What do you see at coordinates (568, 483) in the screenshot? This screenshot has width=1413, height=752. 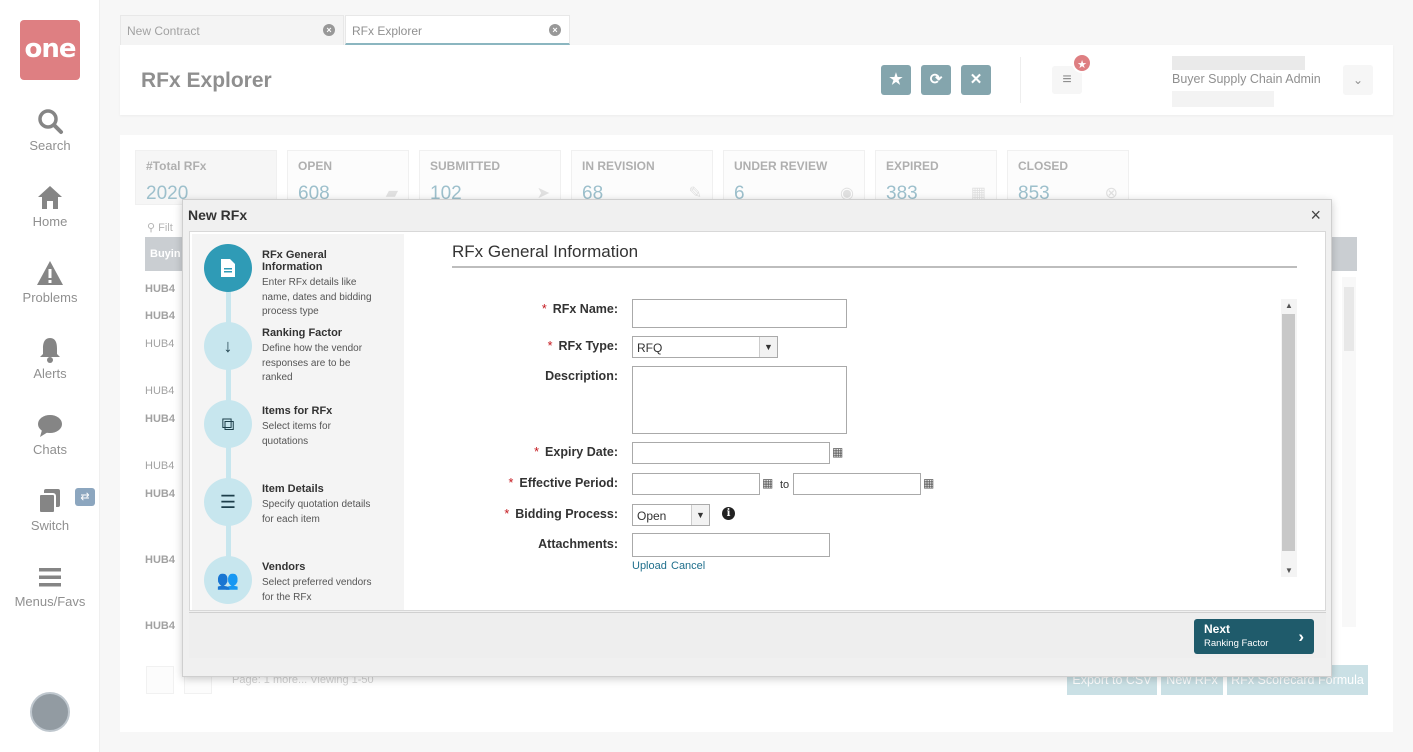 I see `label-text: Effective Period:` at bounding box center [568, 483].